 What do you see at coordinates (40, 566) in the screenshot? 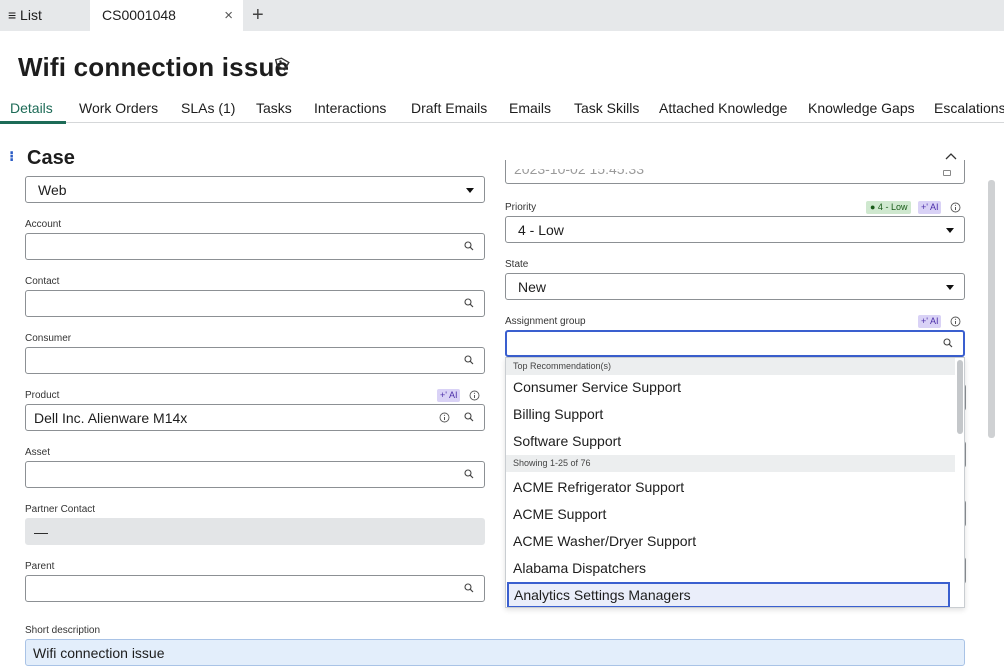
I see `parent-label: Parent` at bounding box center [40, 566].